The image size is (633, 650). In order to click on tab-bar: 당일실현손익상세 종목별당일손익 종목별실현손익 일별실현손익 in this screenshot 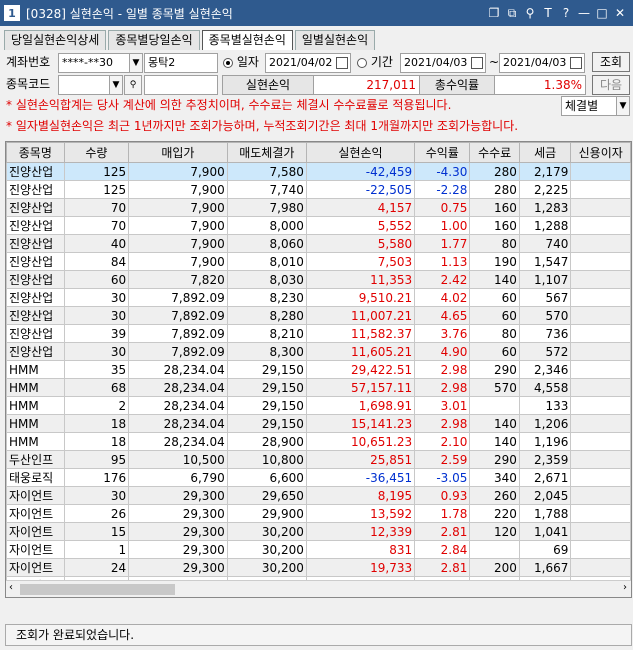, I will do `click(190, 40)`.